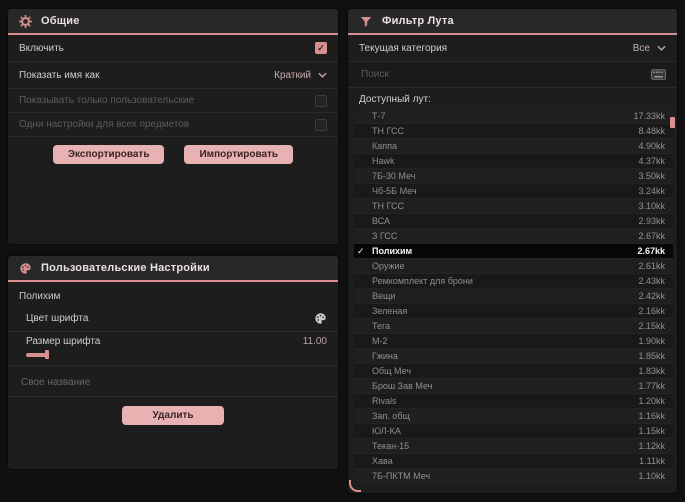  I want to click on list-item: 7Б-30 Меч 3.50kk, so click(513, 176).